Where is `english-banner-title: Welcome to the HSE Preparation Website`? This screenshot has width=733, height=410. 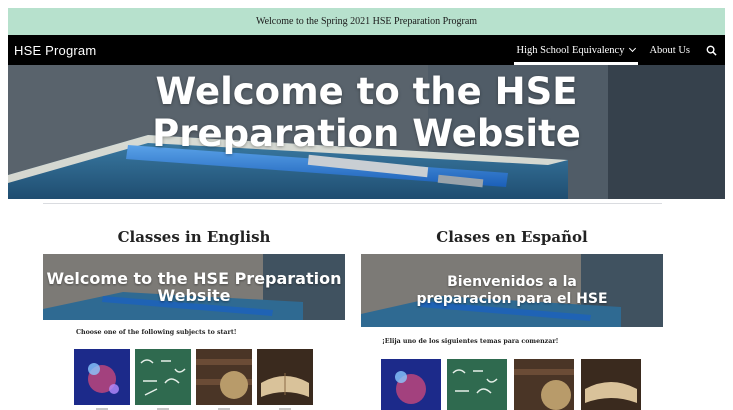 english-banner-title: Welcome to the HSE Preparation Website is located at coordinates (194, 287).